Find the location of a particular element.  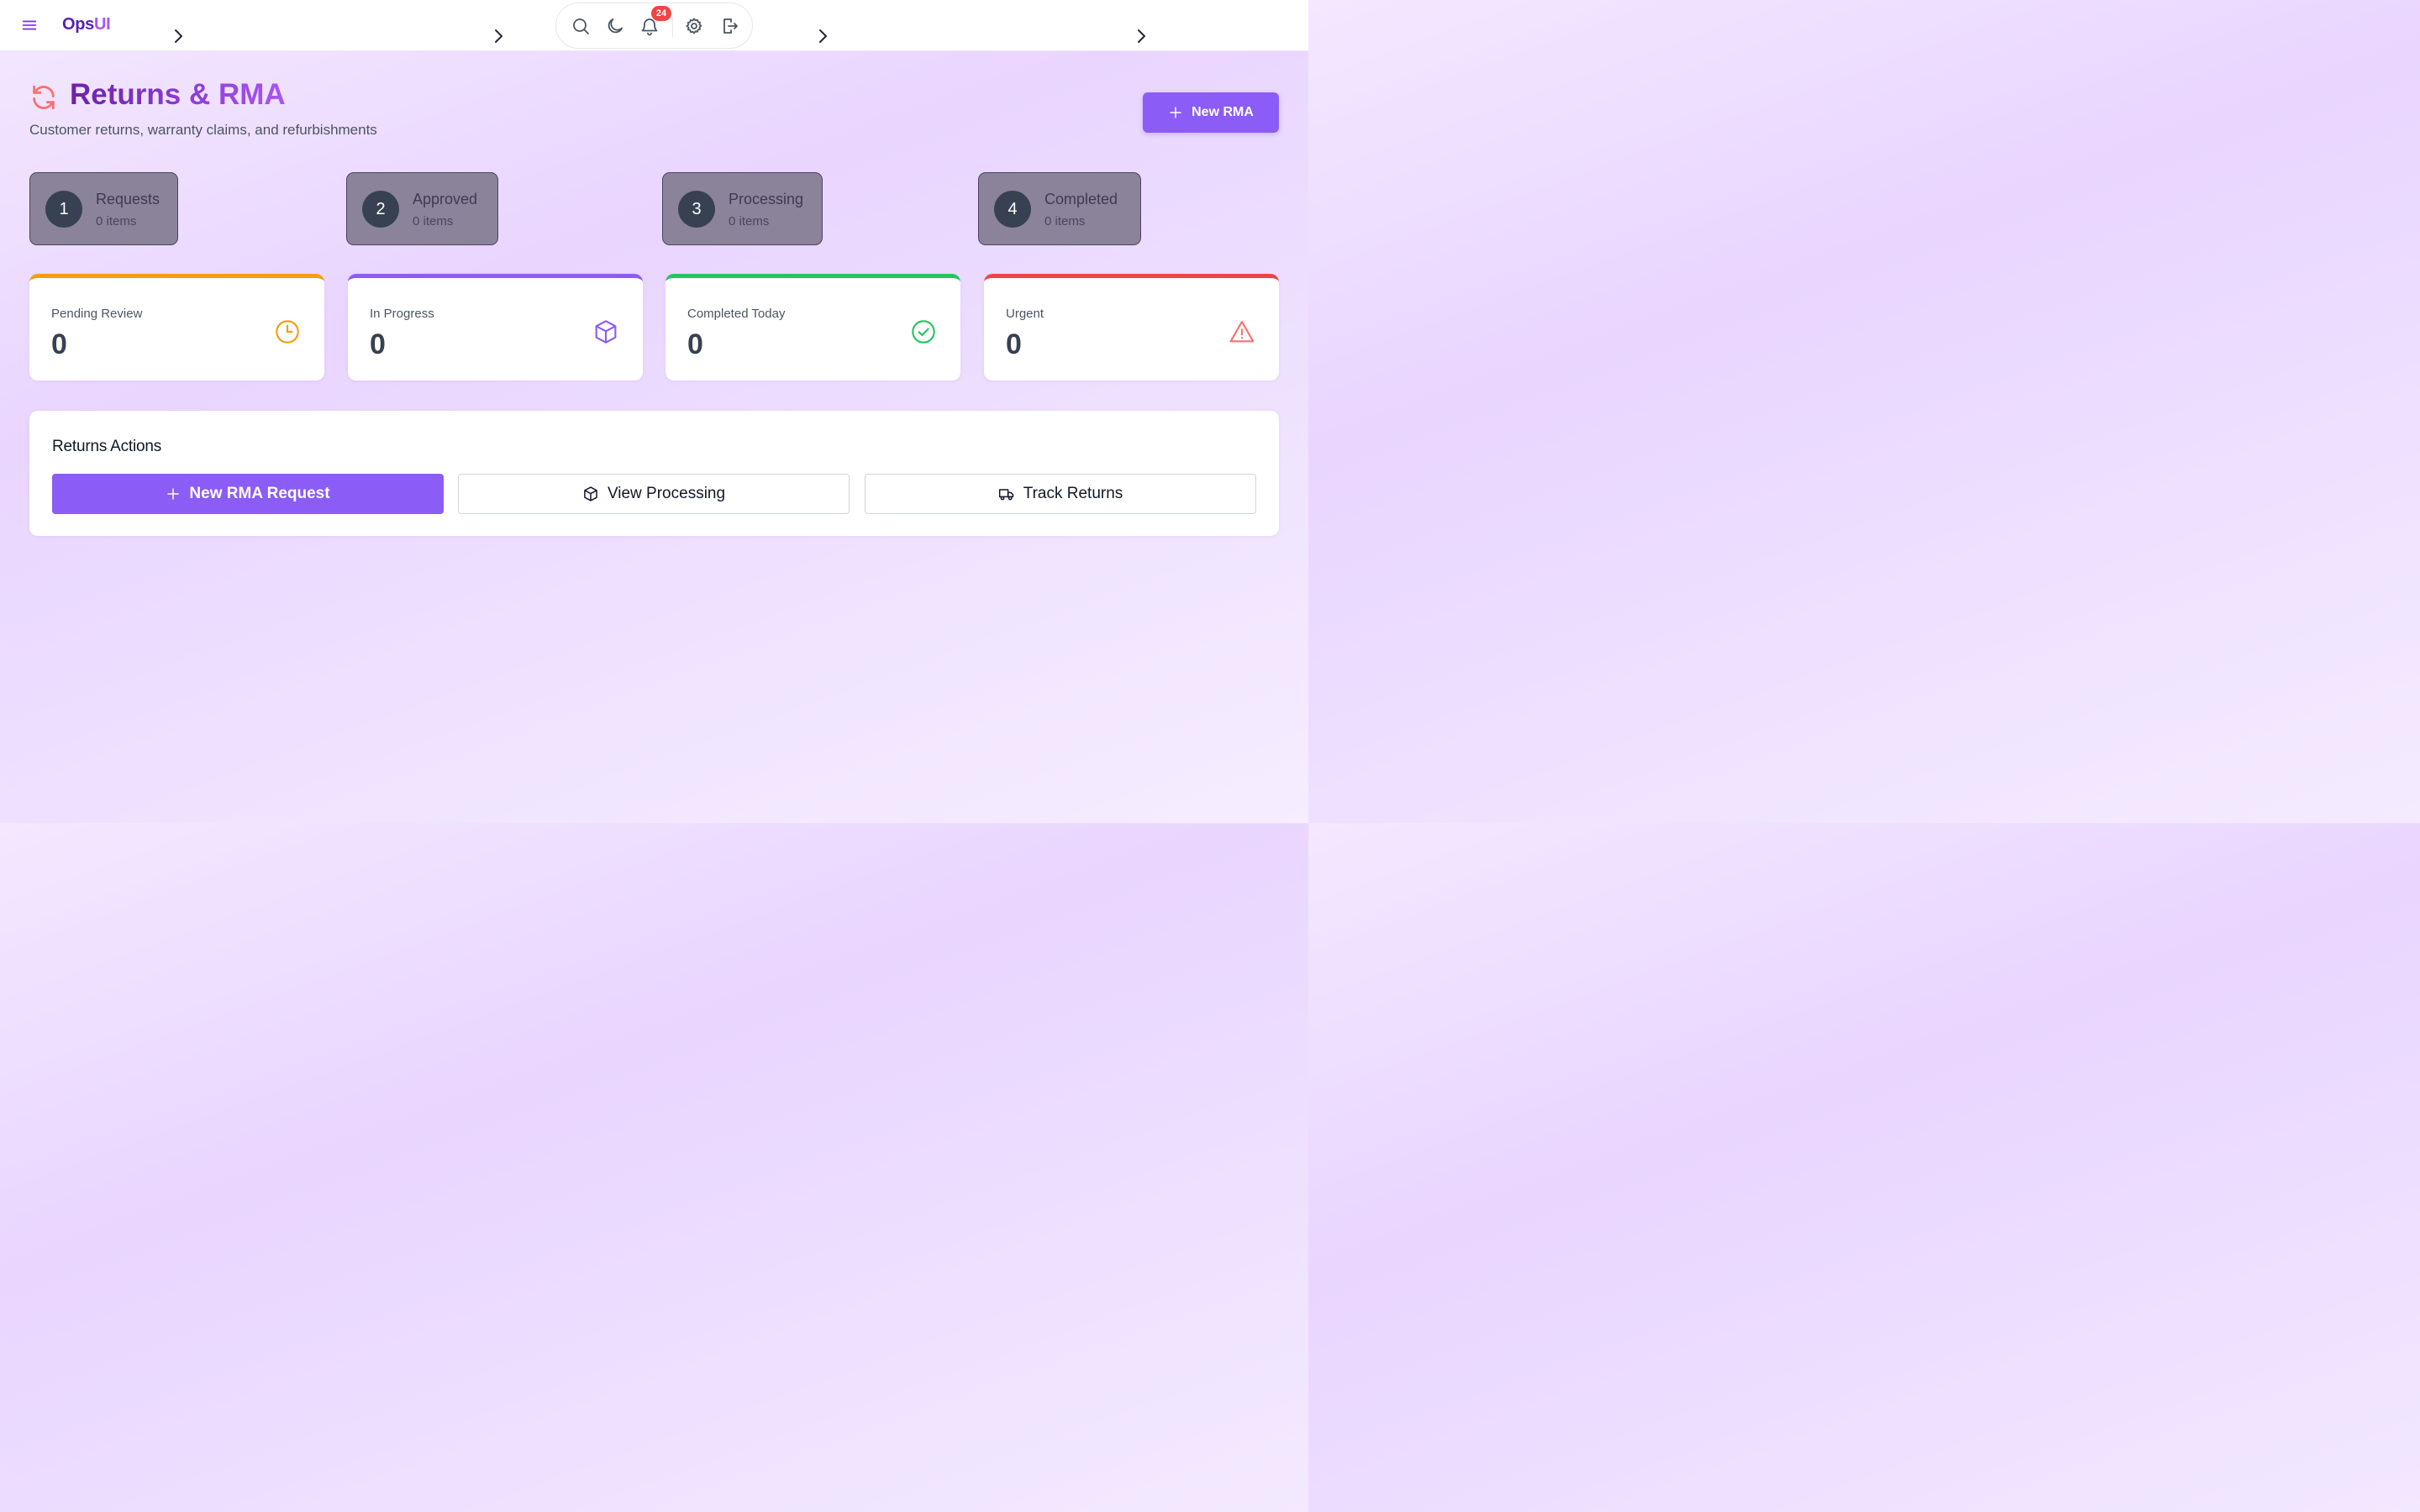

step-requests: 1 Requests 0 items is located at coordinates (103, 208).